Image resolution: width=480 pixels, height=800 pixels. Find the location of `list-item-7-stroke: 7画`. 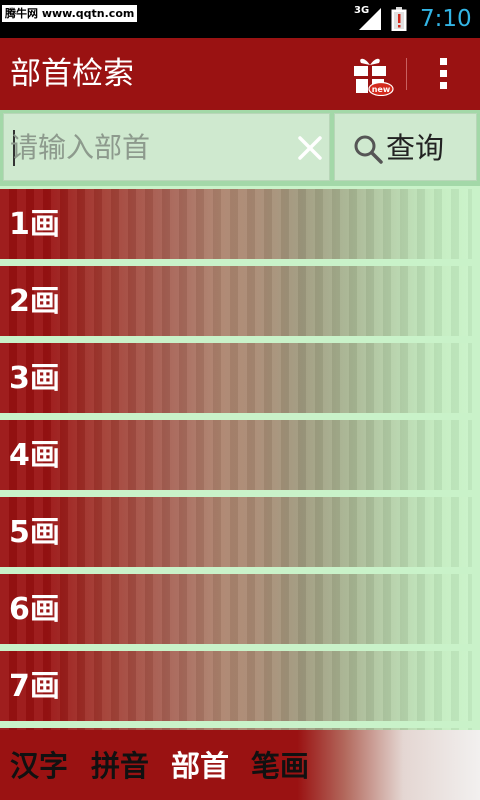

list-item-7-stroke: 7画 is located at coordinates (236, 686).